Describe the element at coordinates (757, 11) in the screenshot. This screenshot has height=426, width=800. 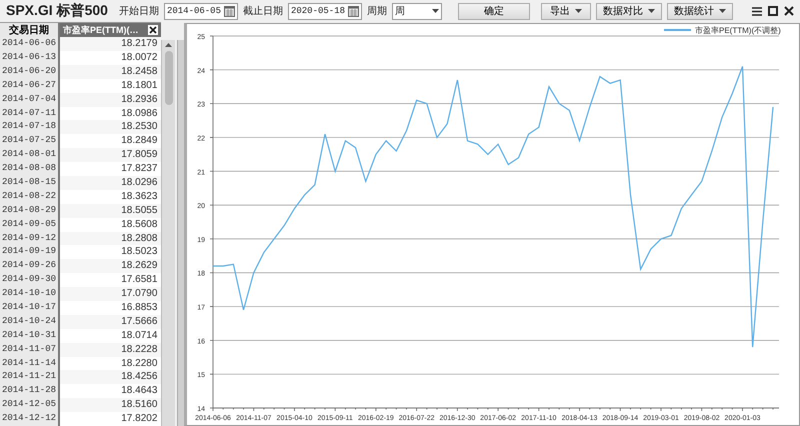
I see `menu-icon` at that location.